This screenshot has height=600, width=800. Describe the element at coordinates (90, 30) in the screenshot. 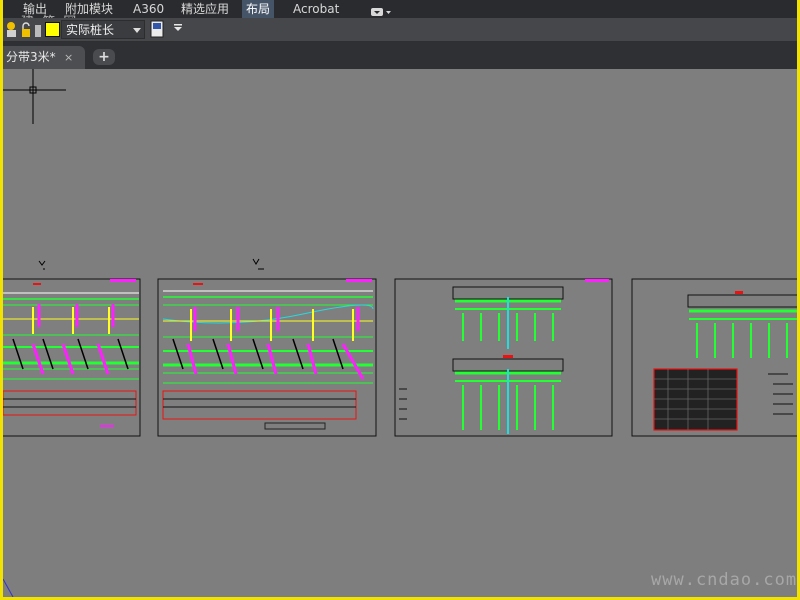

I see `layer-dropdown-value: 实际桩长` at that location.